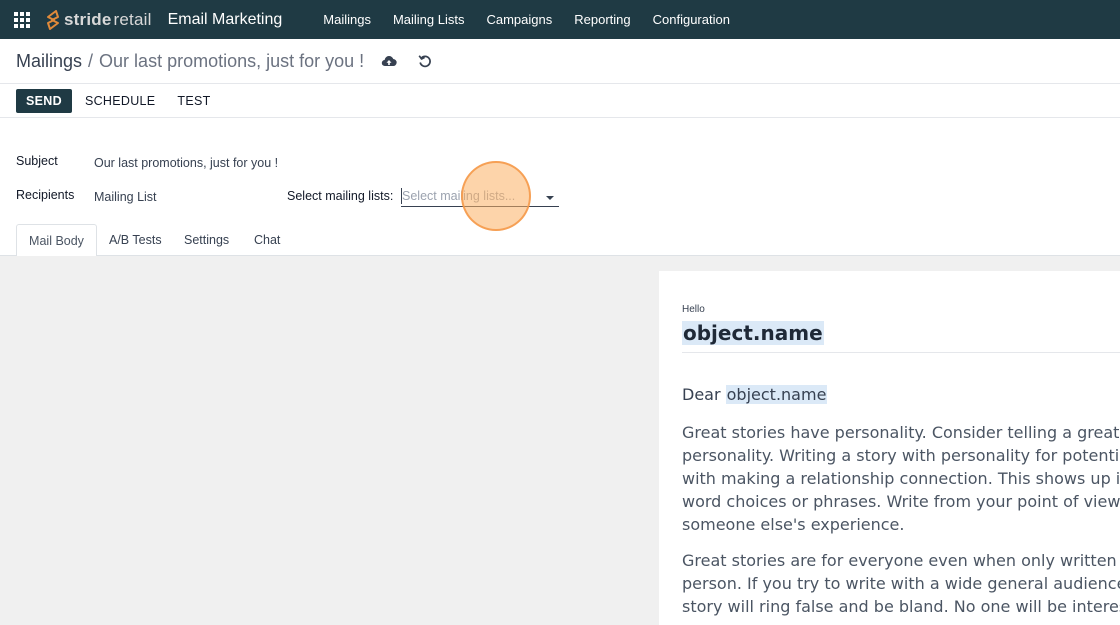  Describe the element at coordinates (49, 61) in the screenshot. I see `breadcrumb-root-link: Mailings` at that location.